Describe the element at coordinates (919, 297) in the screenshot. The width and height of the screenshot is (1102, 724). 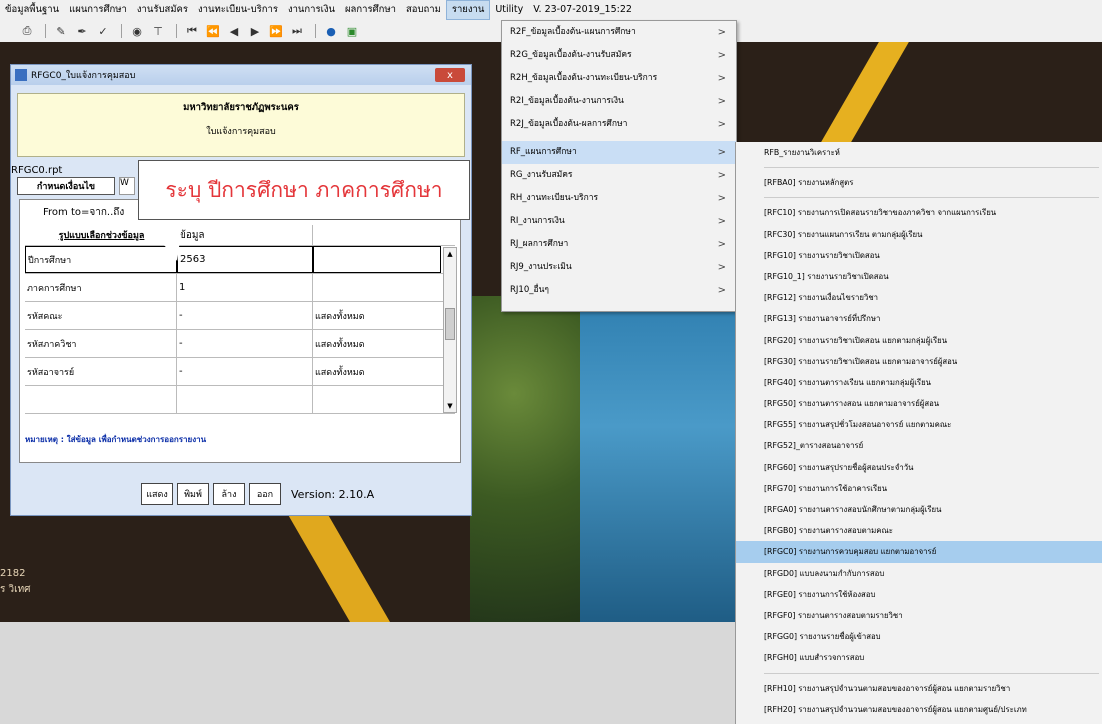
I see `submenu-item: [RFG12] รายงานเงื่อนไขรายวิชา` at that location.